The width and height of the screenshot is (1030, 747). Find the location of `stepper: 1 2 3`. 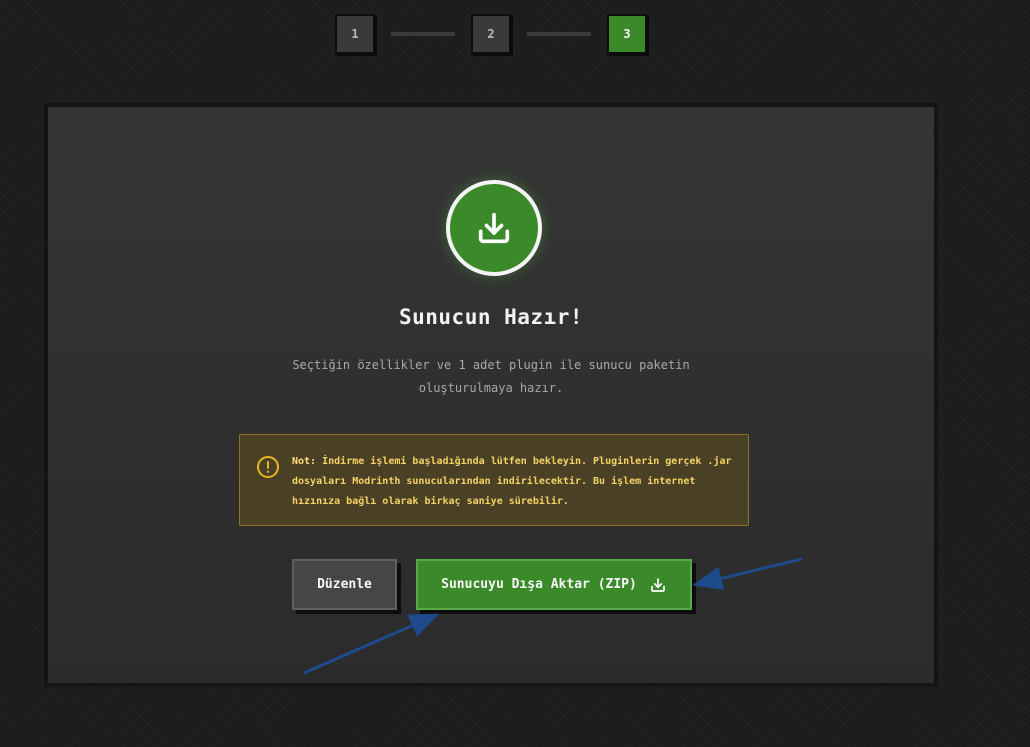

stepper: 1 2 3 is located at coordinates (491, 34).